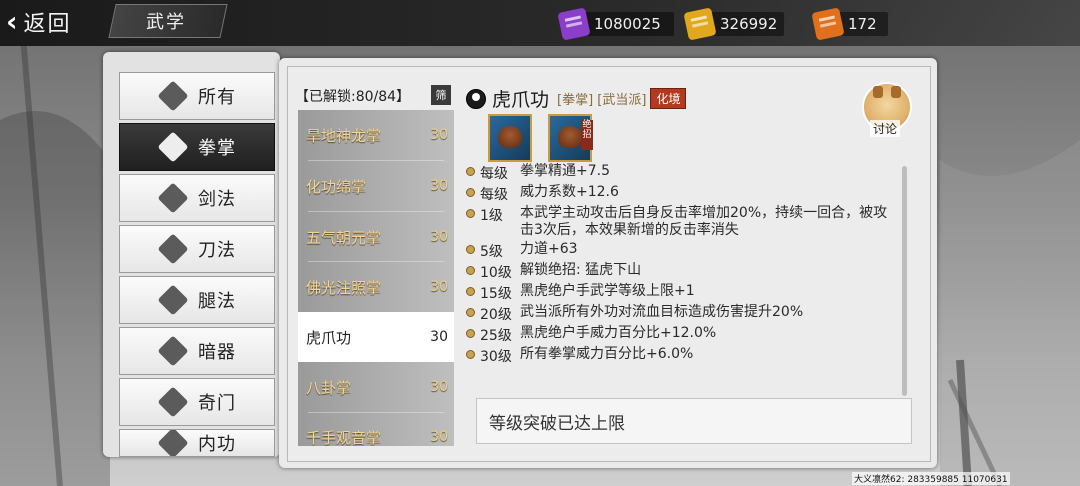 This screenshot has width=1080, height=486. Describe the element at coordinates (476, 98) in the screenshot. I see `wudang-taiji-icon` at that location.